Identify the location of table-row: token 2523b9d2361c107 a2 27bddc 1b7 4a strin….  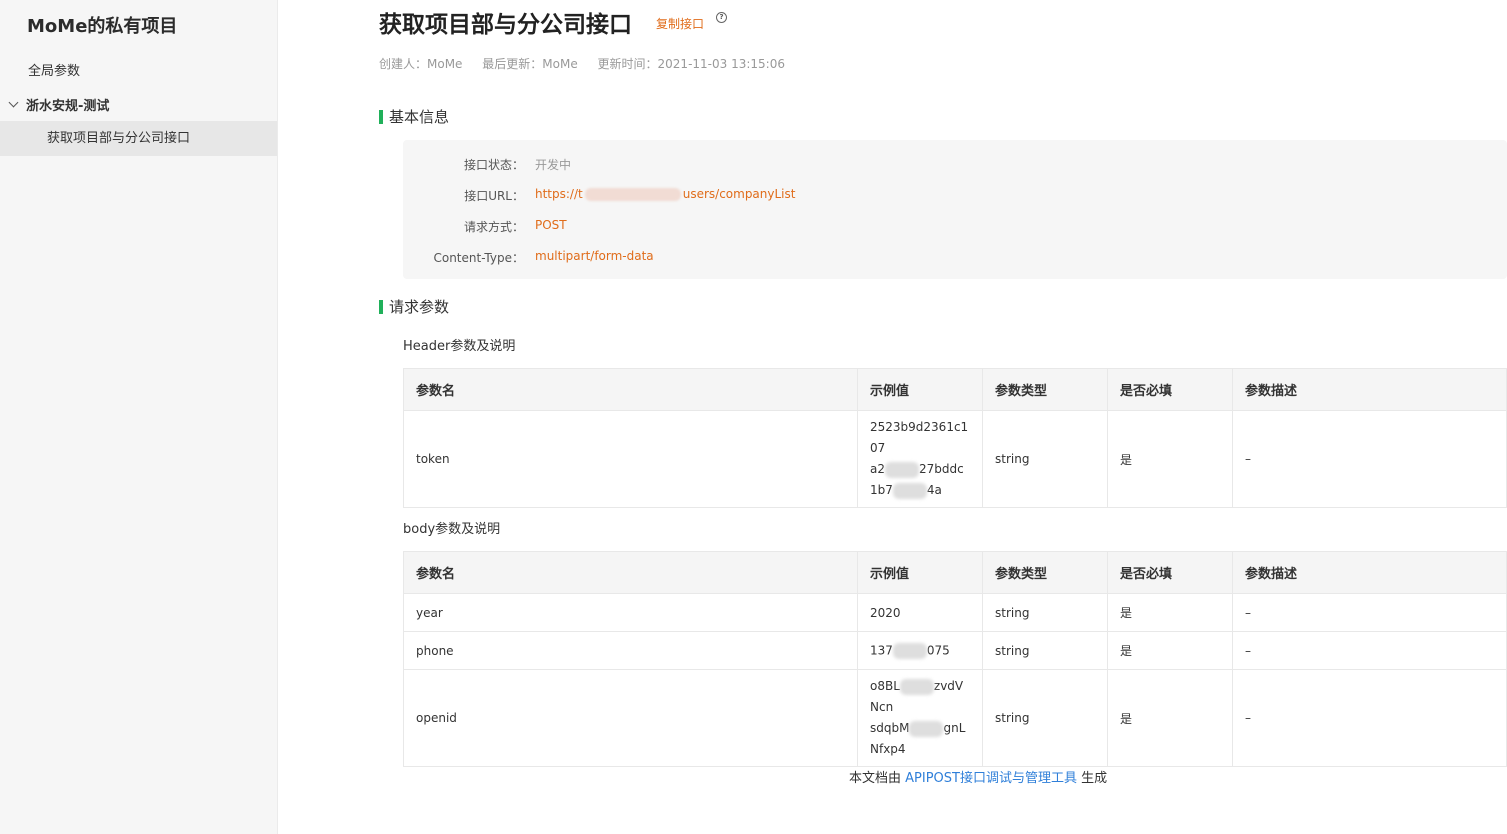
(955, 459).